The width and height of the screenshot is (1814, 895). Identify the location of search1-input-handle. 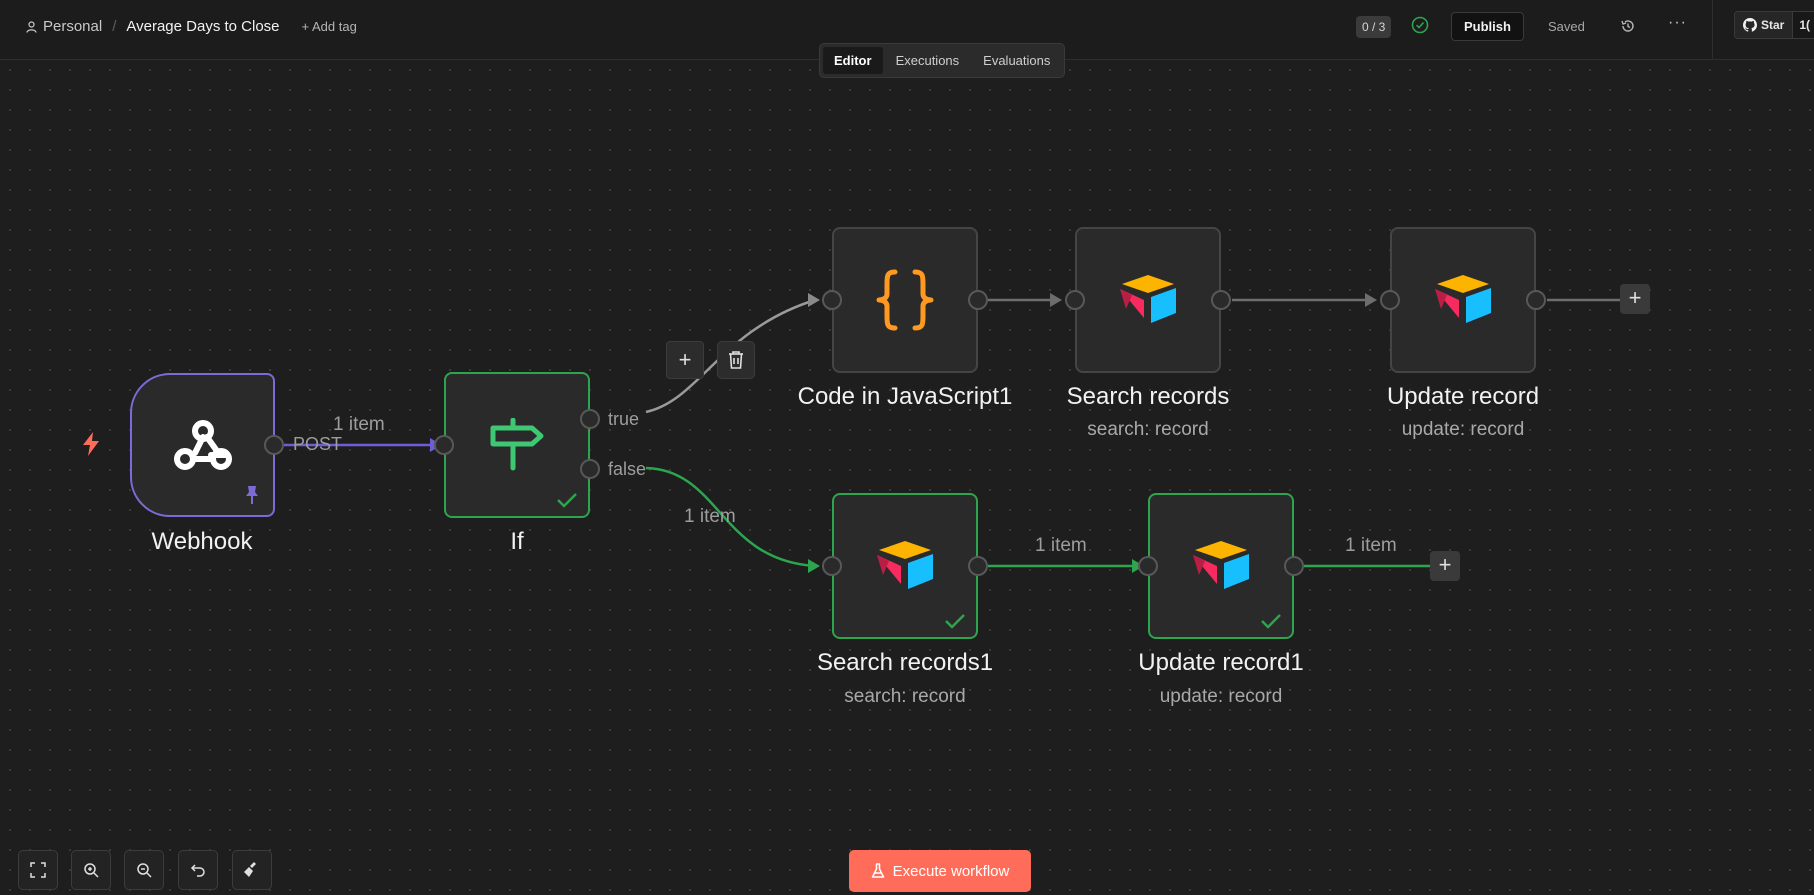
(832, 566).